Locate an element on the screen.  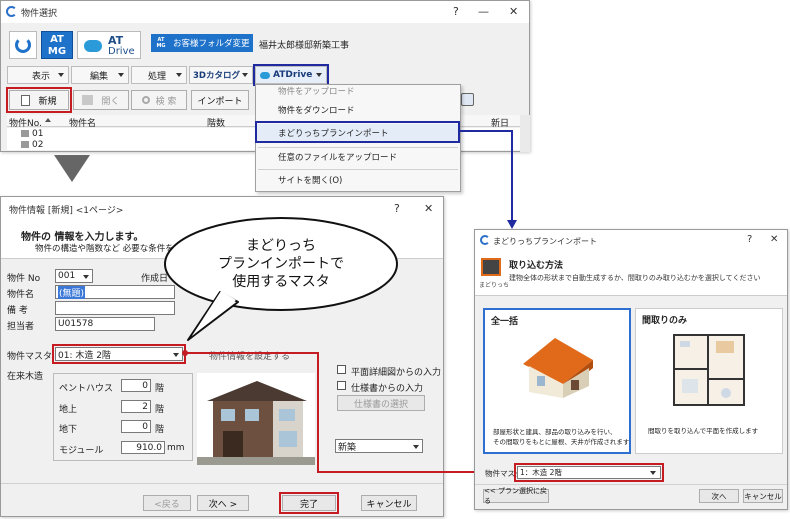
help-button: ? is located at coordinates (749, 239).